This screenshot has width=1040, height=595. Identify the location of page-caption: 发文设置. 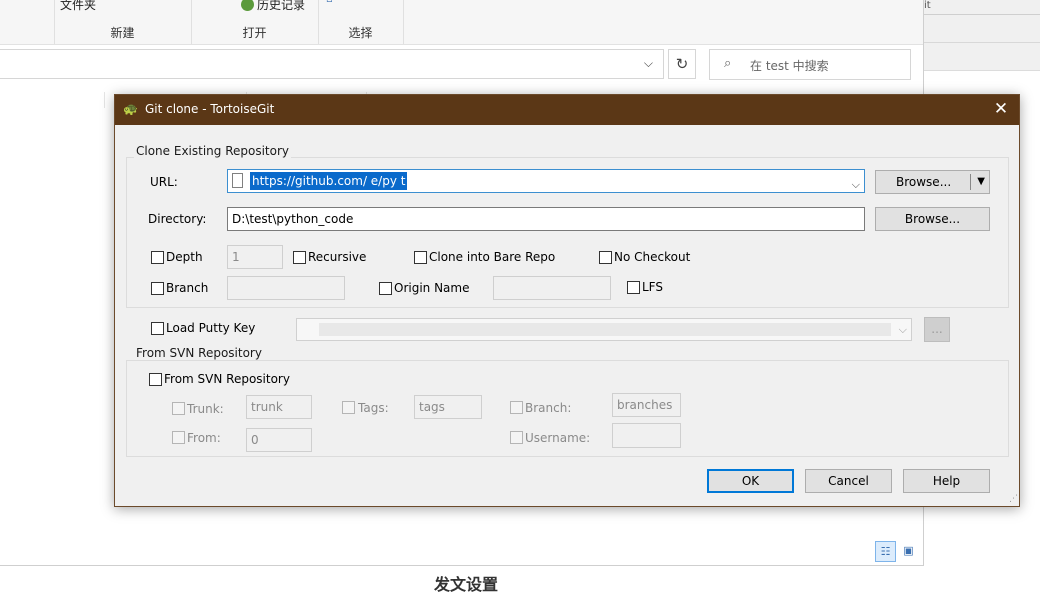
(466, 584).